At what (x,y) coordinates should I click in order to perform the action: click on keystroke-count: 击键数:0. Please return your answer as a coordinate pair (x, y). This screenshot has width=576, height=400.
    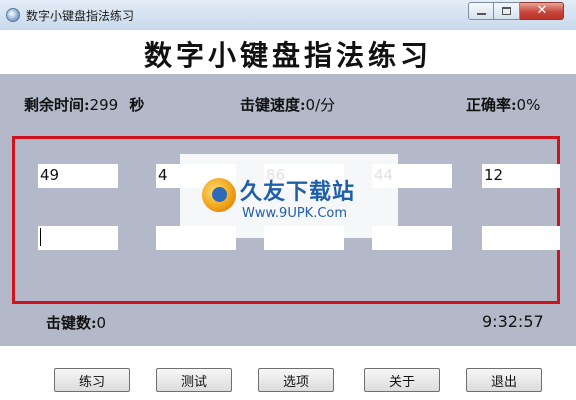
    Looking at the image, I should click on (76, 322).